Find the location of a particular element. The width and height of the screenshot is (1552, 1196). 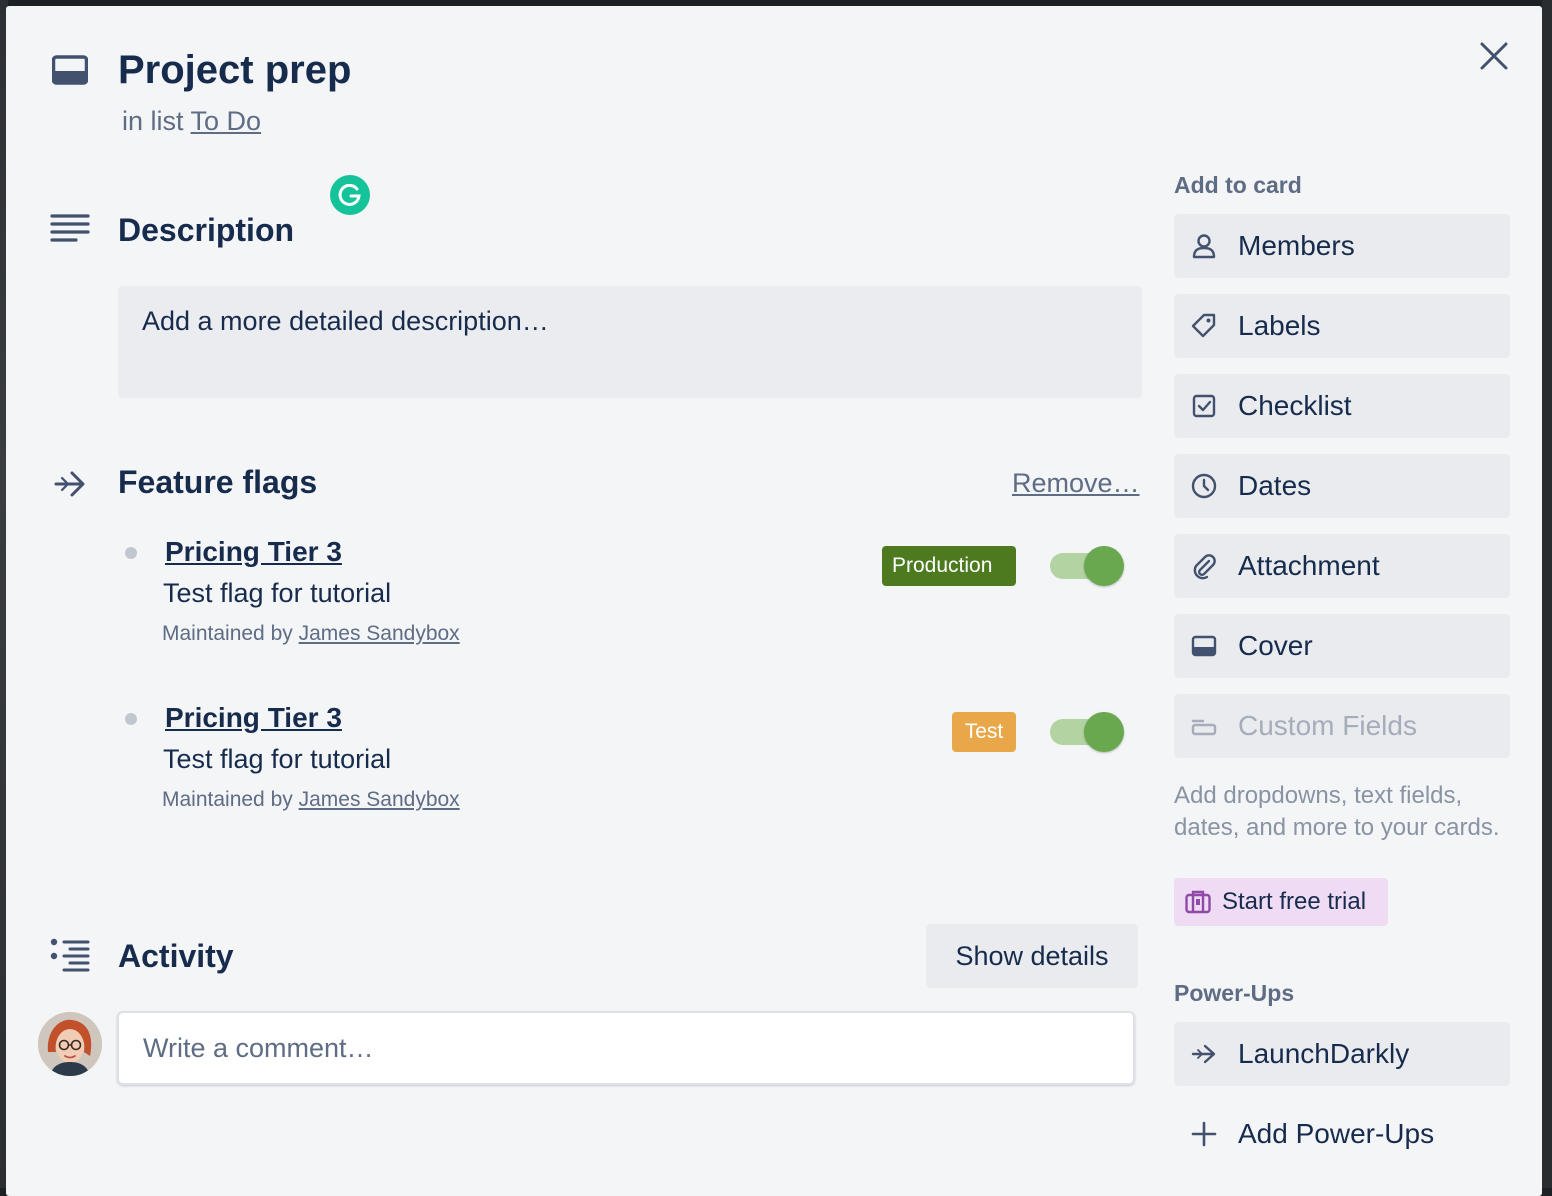

card-list-info: in list To Do is located at coordinates (191, 121).